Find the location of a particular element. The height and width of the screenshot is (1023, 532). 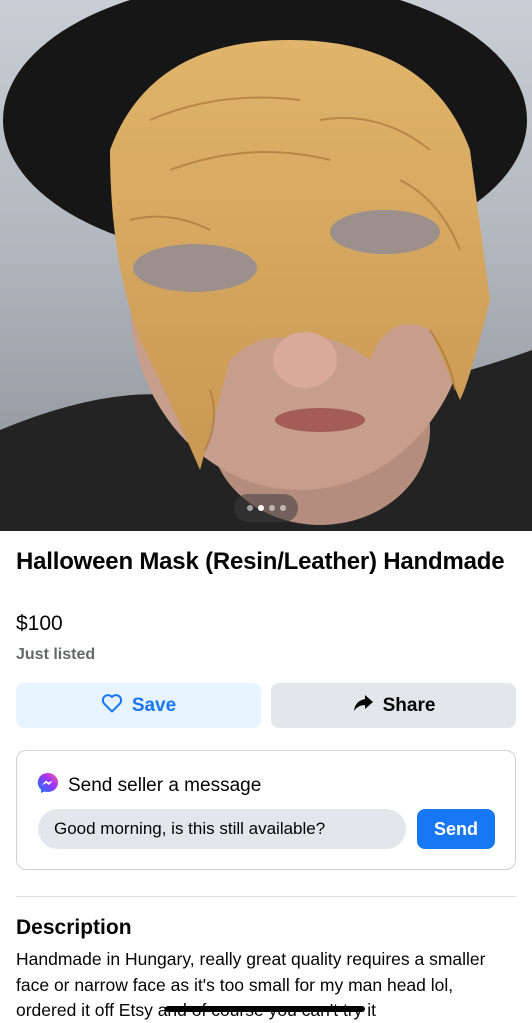

home-indicator is located at coordinates (265, 1009).